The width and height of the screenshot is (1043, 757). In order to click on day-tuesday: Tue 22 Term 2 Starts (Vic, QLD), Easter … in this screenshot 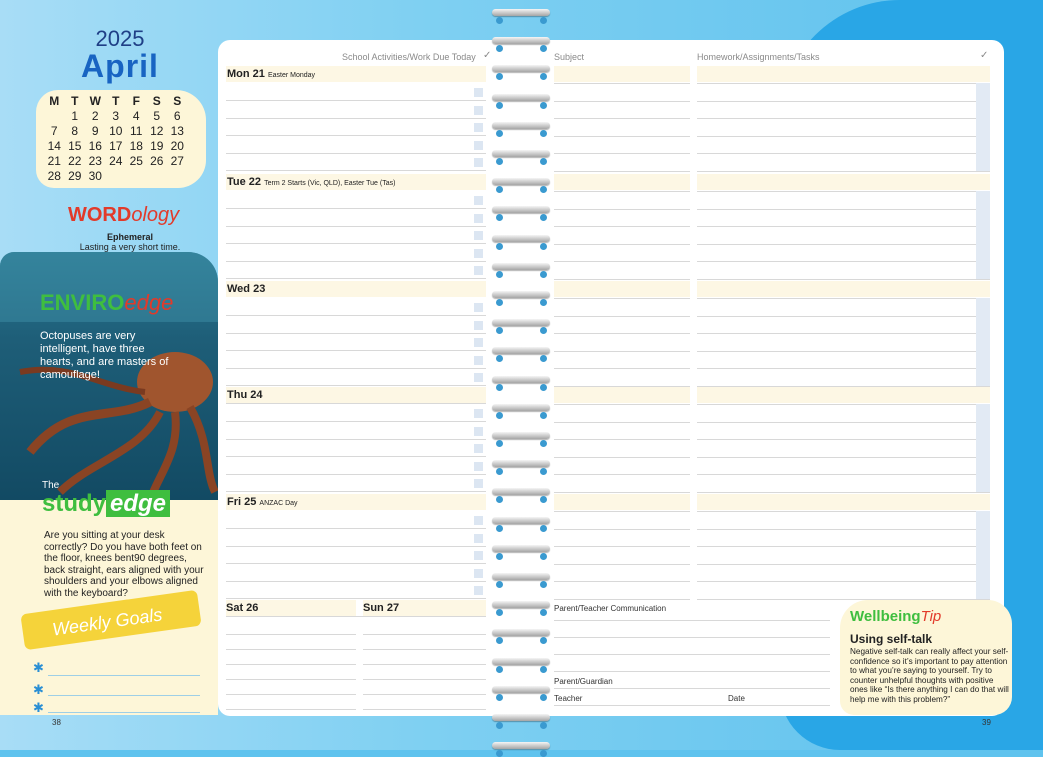, I will do `click(356, 235)`.